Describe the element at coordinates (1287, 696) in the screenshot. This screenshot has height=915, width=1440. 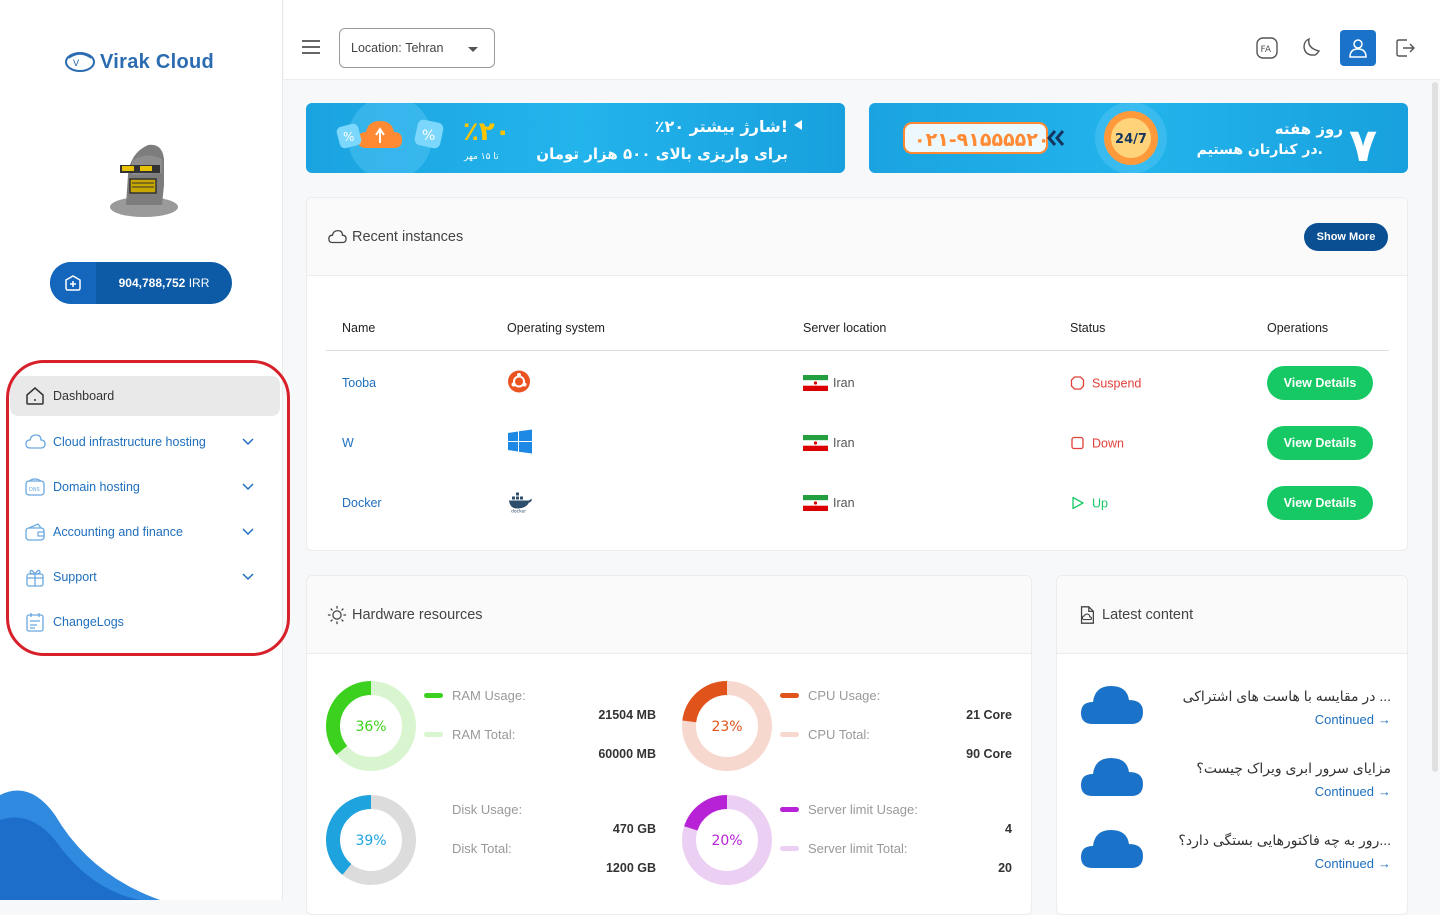
I see `news-title: ... در مقایسه با هاست های اشتراکی` at that location.